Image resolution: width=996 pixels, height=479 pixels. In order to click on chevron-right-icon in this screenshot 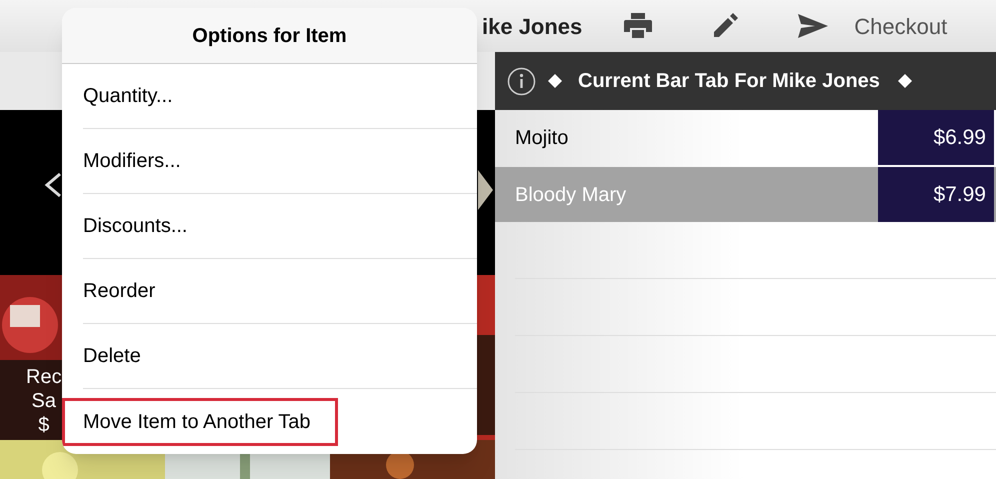, I will do `click(486, 190)`.